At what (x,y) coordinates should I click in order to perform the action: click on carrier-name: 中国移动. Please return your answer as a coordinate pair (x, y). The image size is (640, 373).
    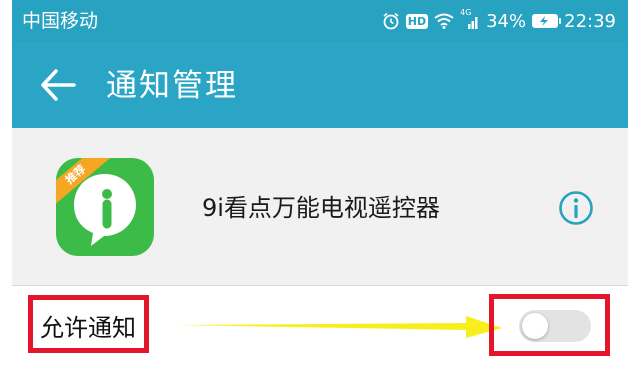
    Looking at the image, I should click on (60, 21).